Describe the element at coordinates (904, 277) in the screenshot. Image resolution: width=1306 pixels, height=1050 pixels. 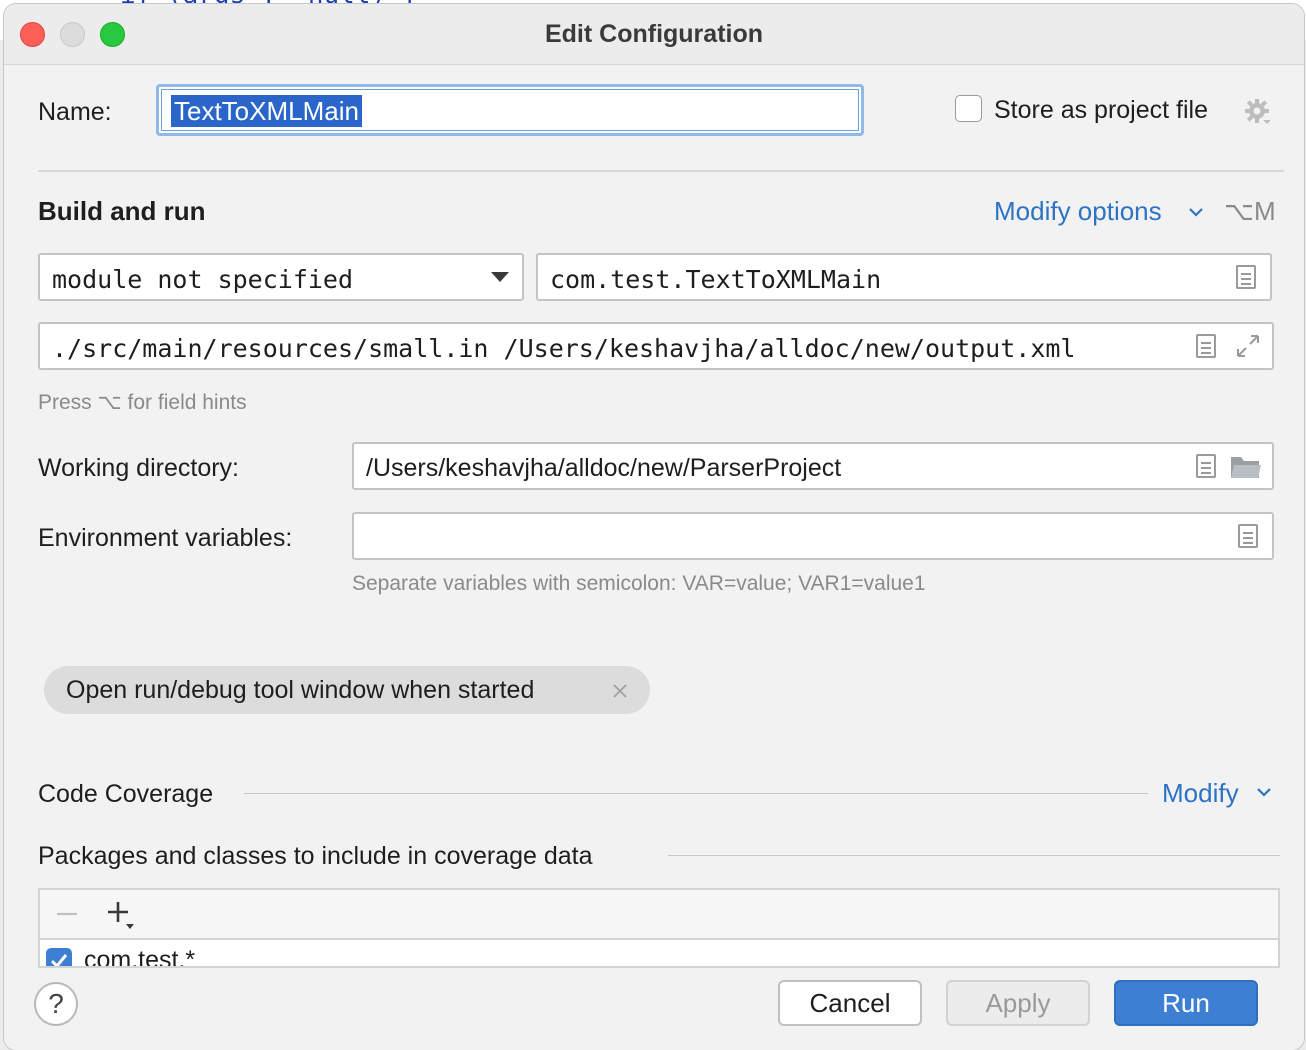
I see `main-class-field: com.test.TextToXMLMain` at that location.